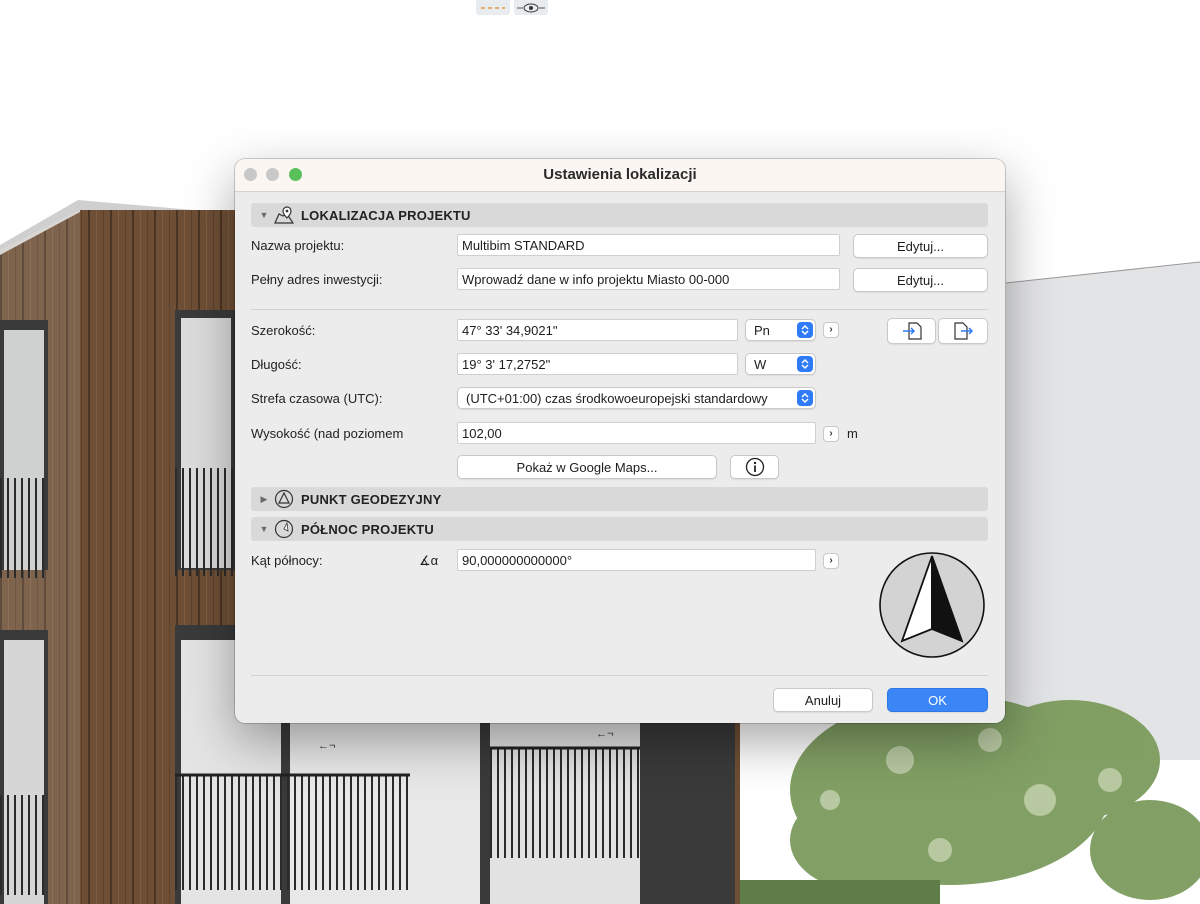  What do you see at coordinates (276, 364) in the screenshot?
I see `longitude-label: Długość:` at bounding box center [276, 364].